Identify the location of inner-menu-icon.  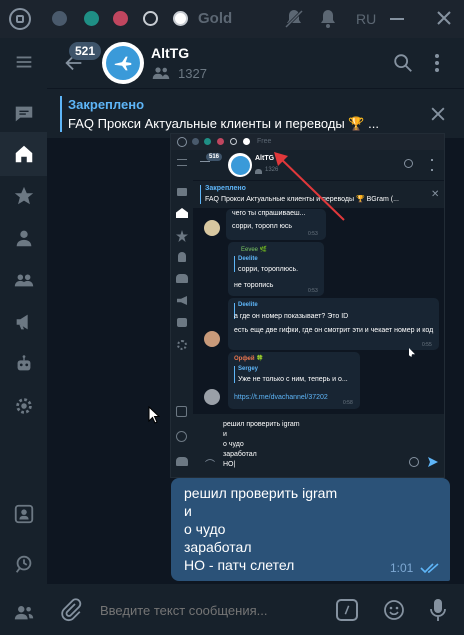
(182, 162).